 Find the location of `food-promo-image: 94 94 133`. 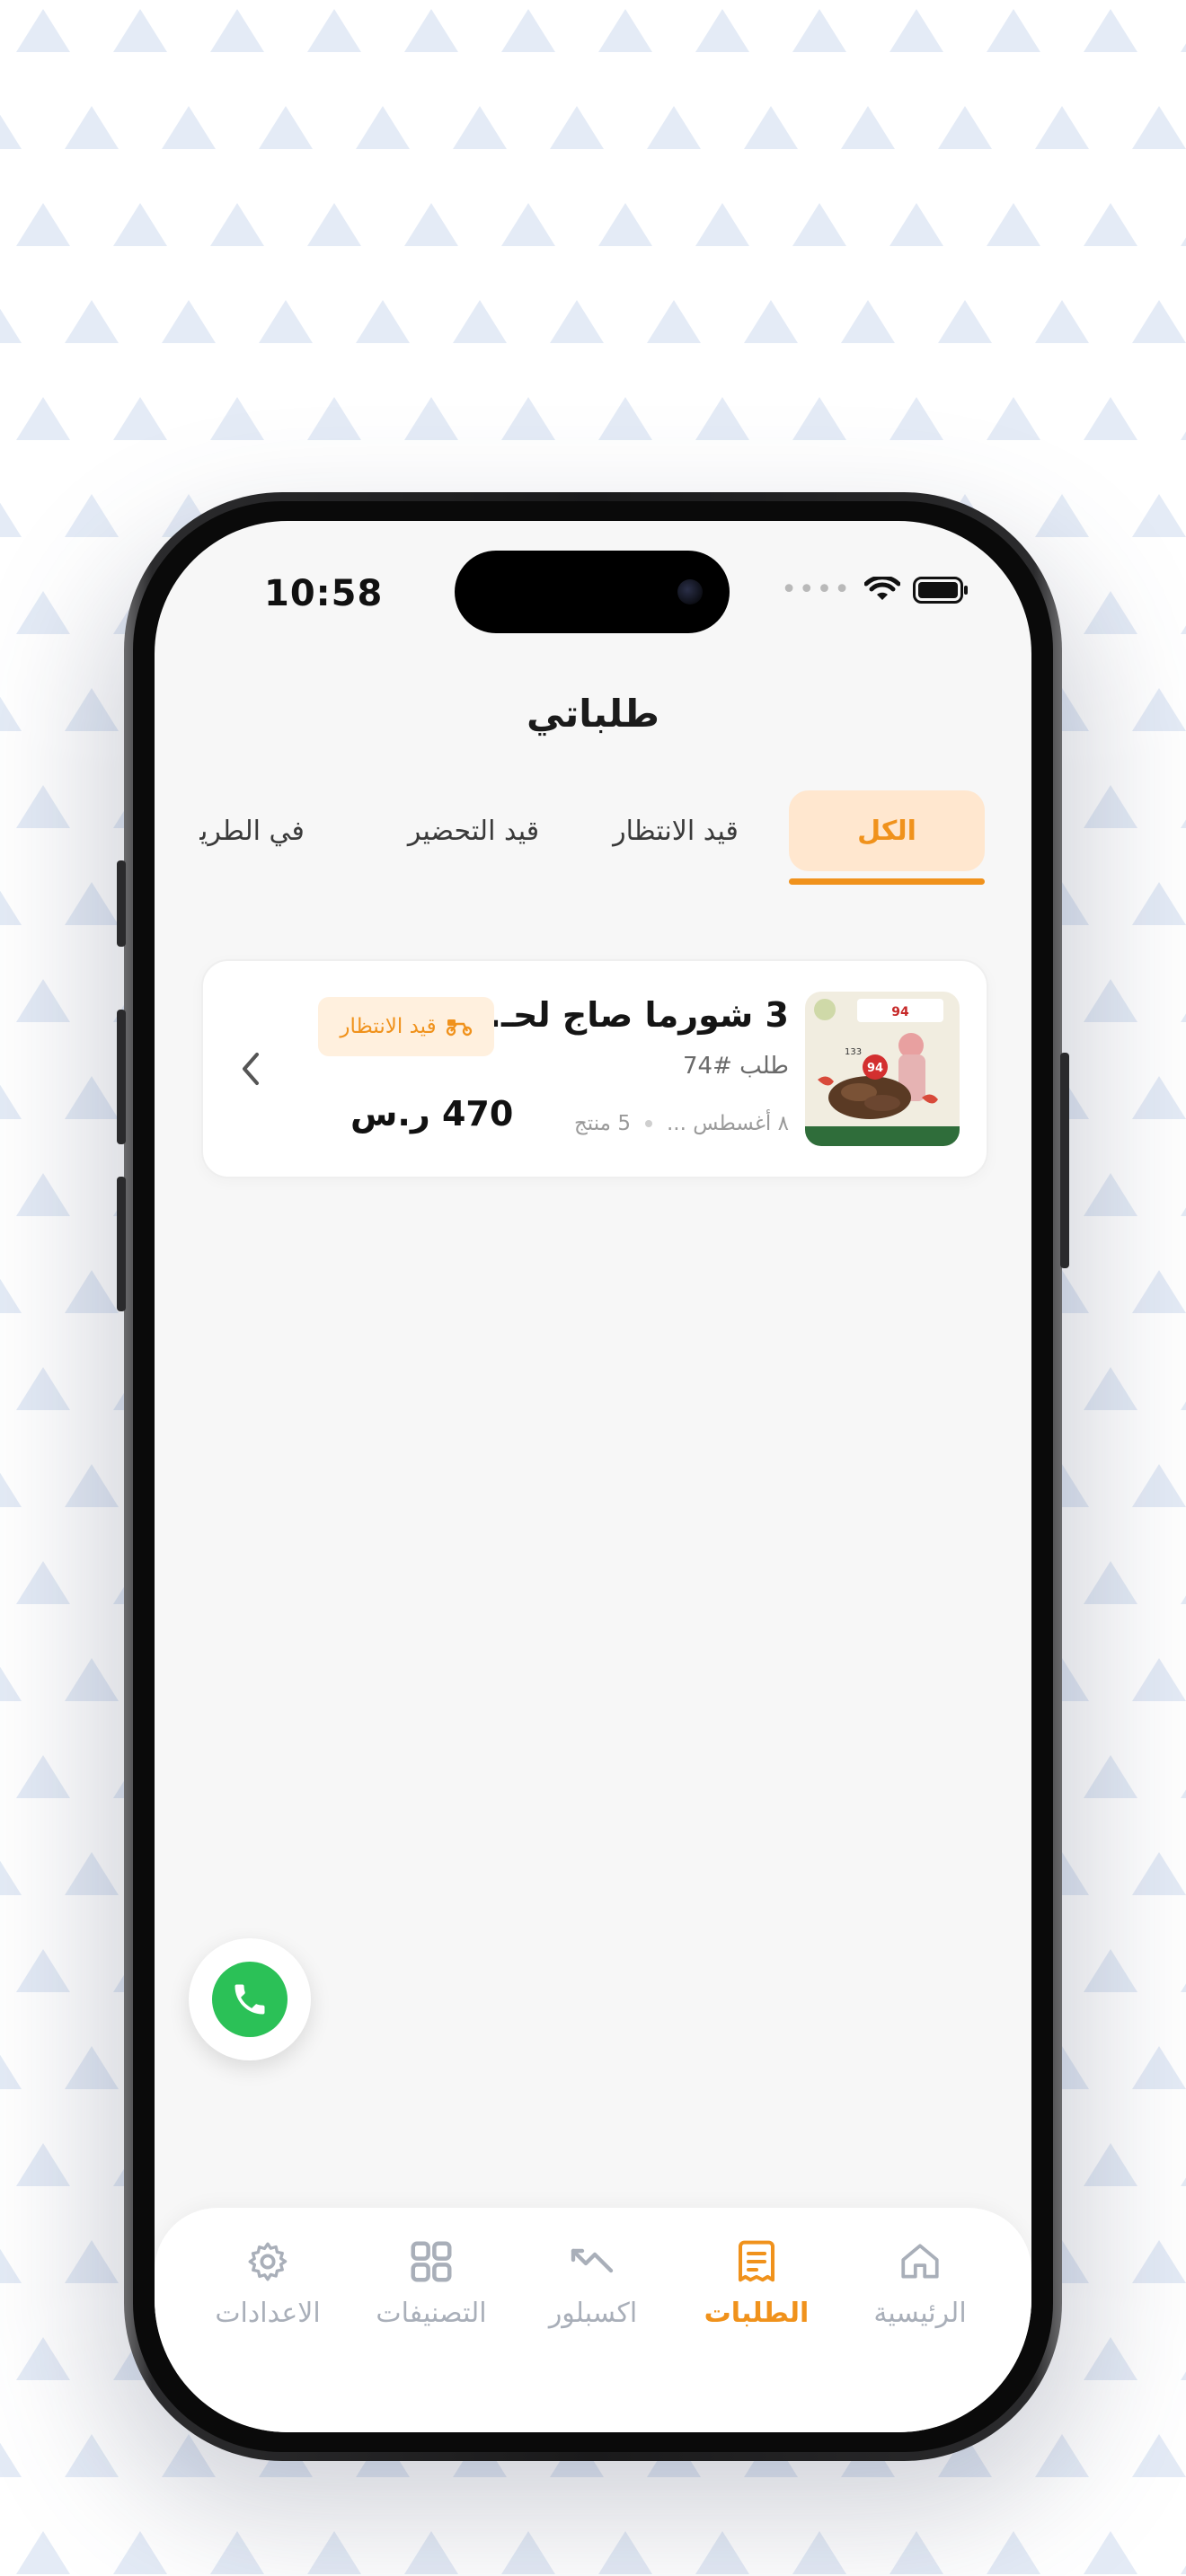

food-promo-image: 94 94 133 is located at coordinates (882, 1069).